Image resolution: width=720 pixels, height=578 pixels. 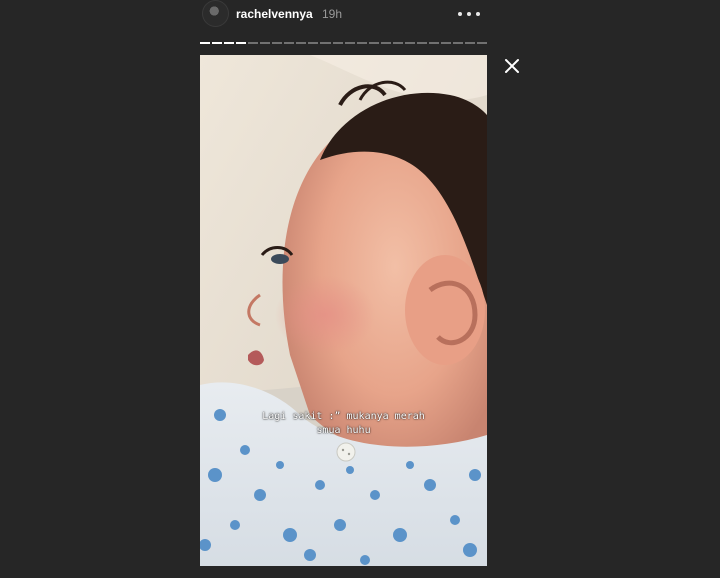 What do you see at coordinates (332, 14) in the screenshot?
I see `timestamp: 19h` at bounding box center [332, 14].